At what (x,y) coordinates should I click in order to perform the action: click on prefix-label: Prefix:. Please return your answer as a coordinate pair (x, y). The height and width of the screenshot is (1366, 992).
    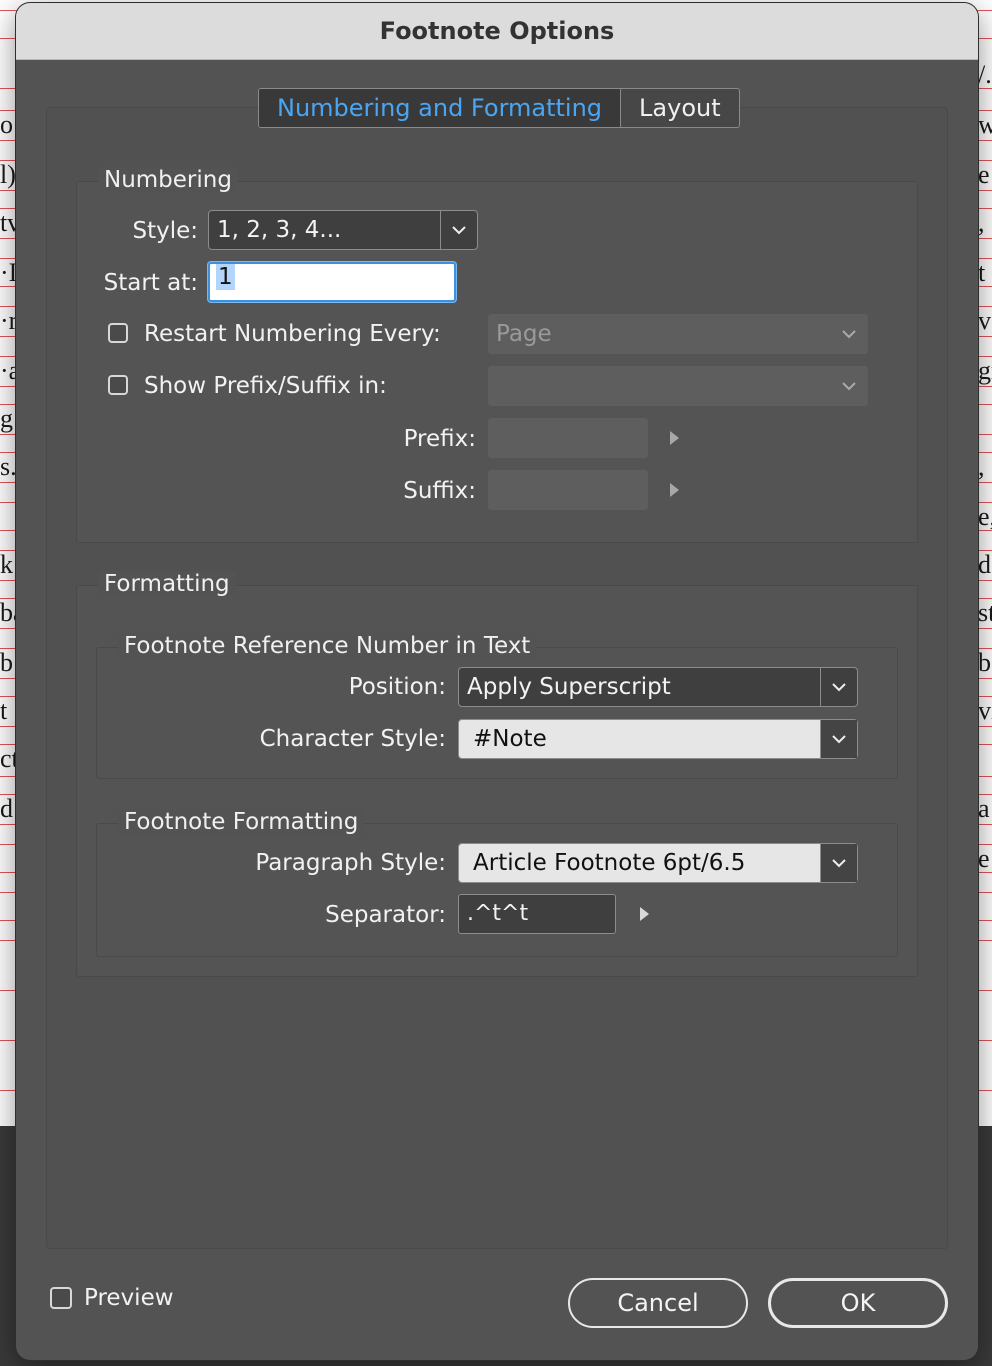
    Looking at the image, I should click on (439, 439).